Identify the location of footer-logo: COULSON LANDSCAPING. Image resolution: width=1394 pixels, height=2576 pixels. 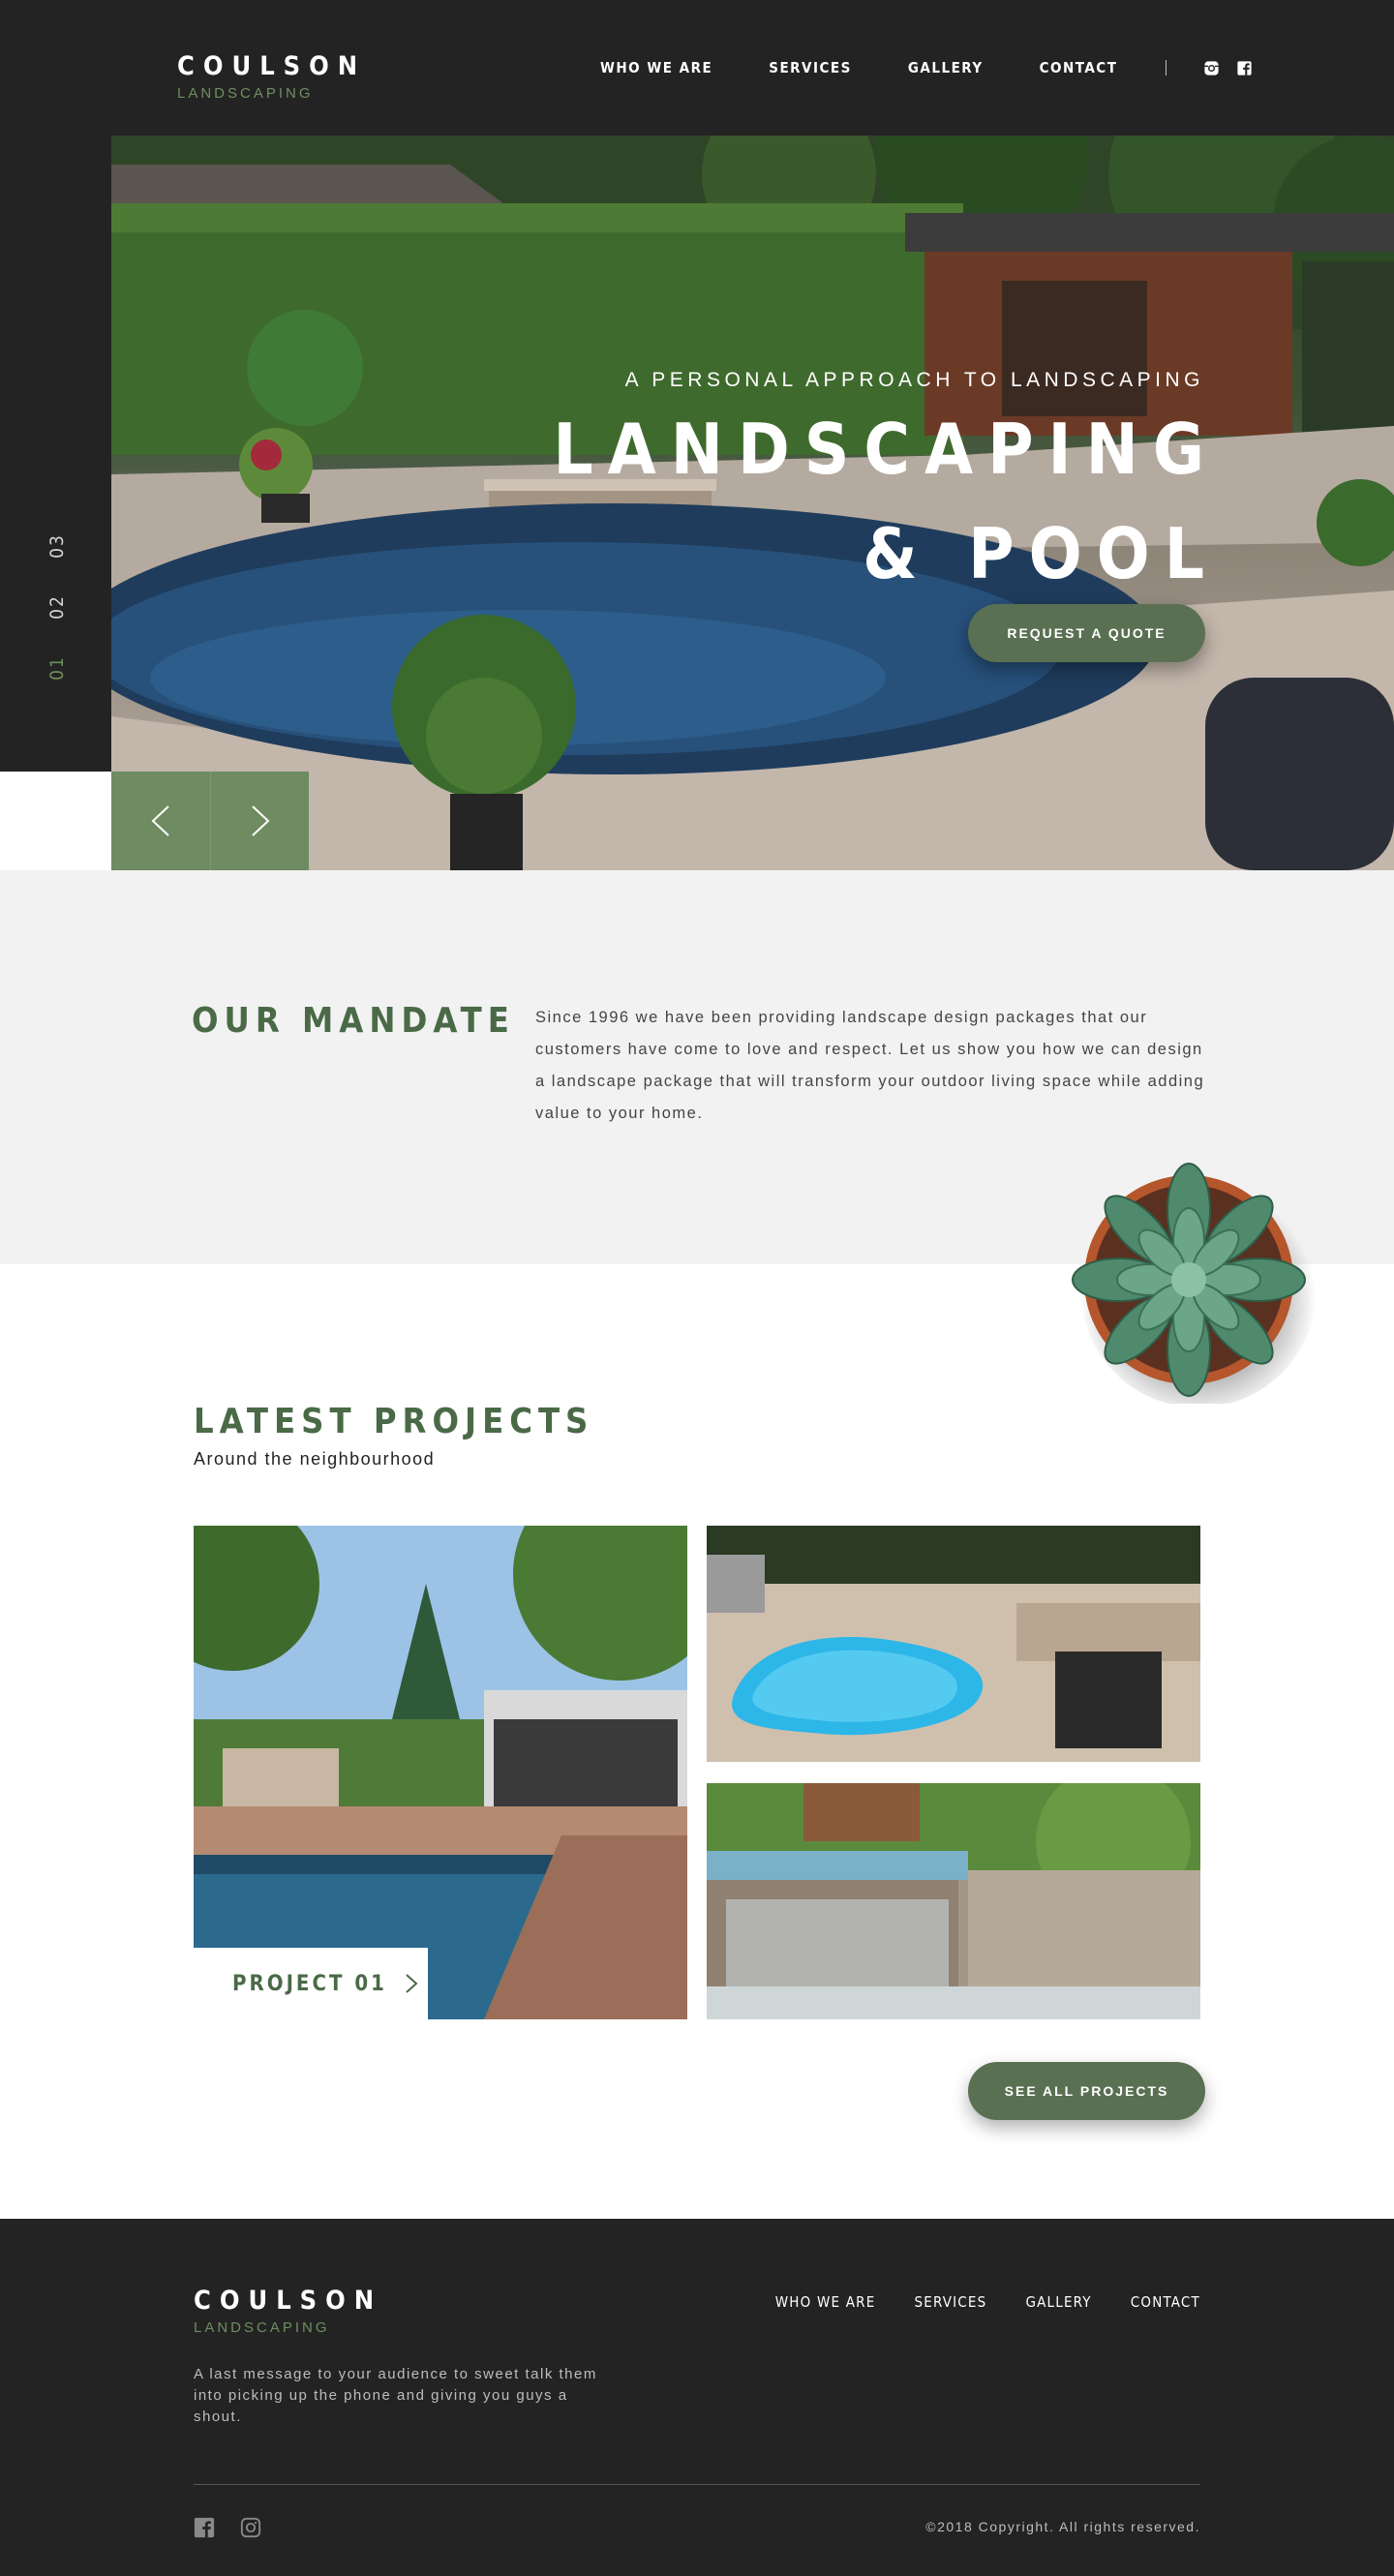
(288, 2311).